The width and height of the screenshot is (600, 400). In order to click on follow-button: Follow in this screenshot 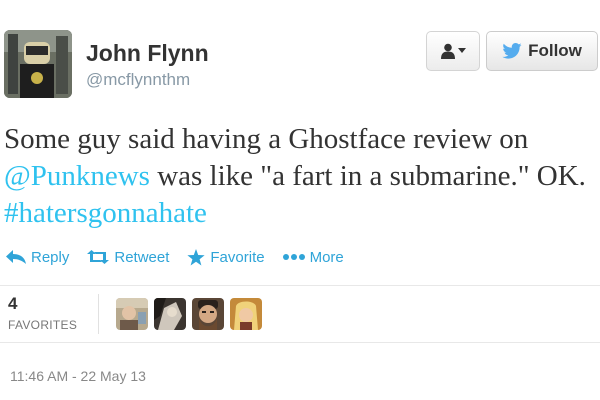, I will do `click(542, 51)`.